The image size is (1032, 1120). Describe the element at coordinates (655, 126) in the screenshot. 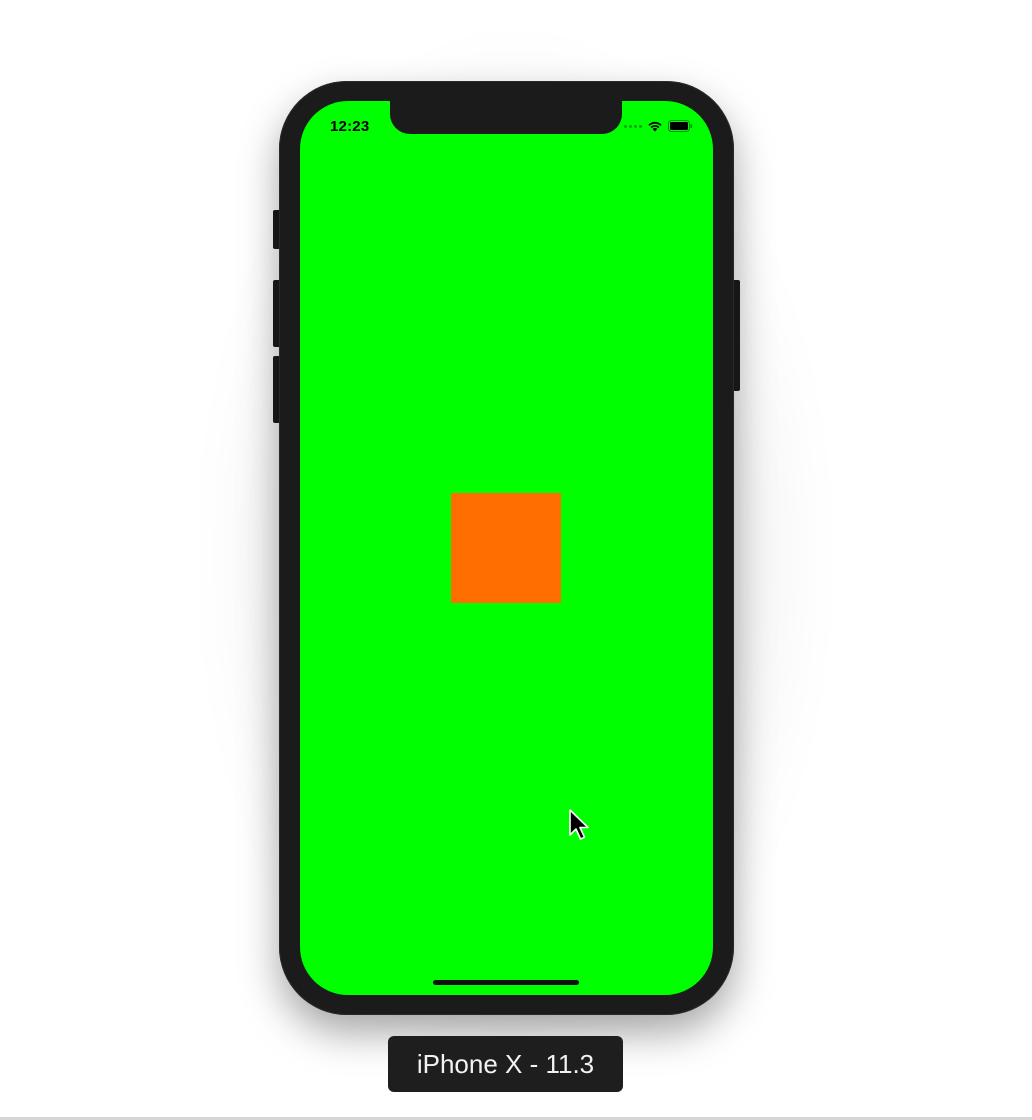

I see `wifi-icon` at that location.